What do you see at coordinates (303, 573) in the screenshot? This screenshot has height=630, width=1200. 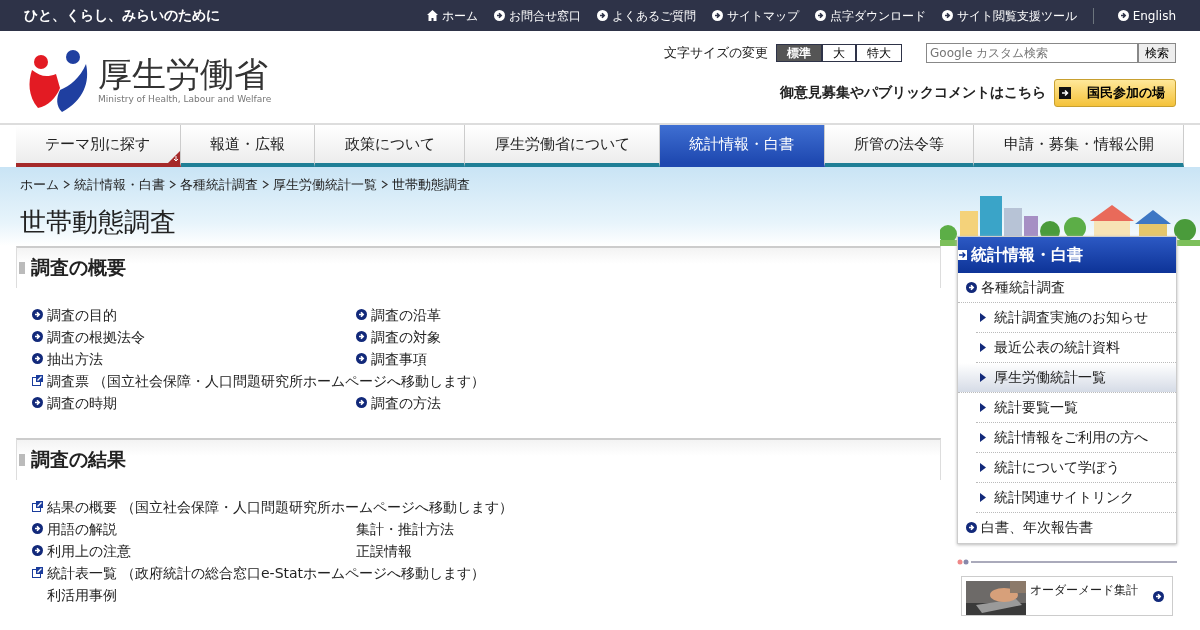 I see `link-note: （政府統計の総合窓口e-Statホームページへ移動します）` at bounding box center [303, 573].